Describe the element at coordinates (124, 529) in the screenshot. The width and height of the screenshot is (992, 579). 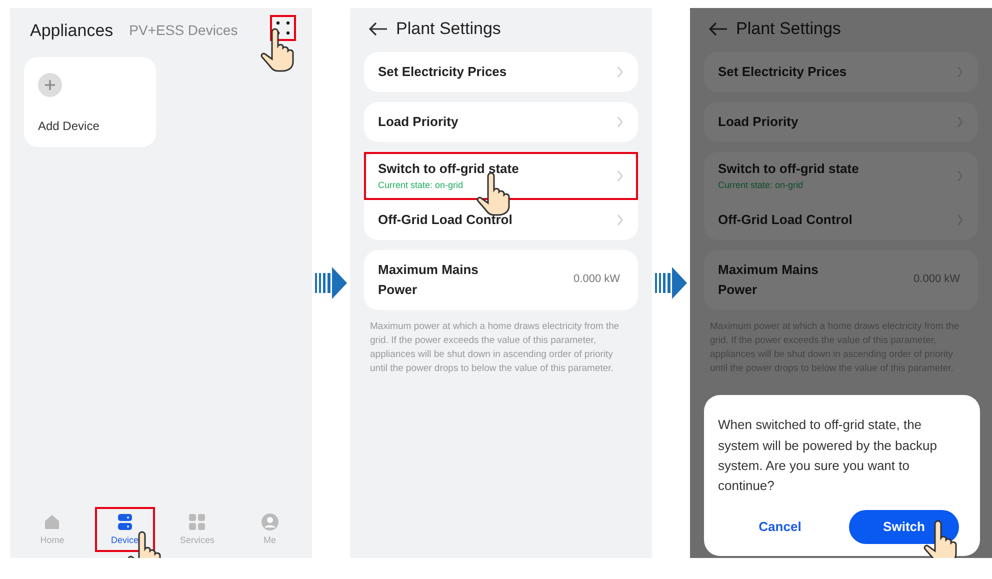
I see `nav-tab: Device` at that location.